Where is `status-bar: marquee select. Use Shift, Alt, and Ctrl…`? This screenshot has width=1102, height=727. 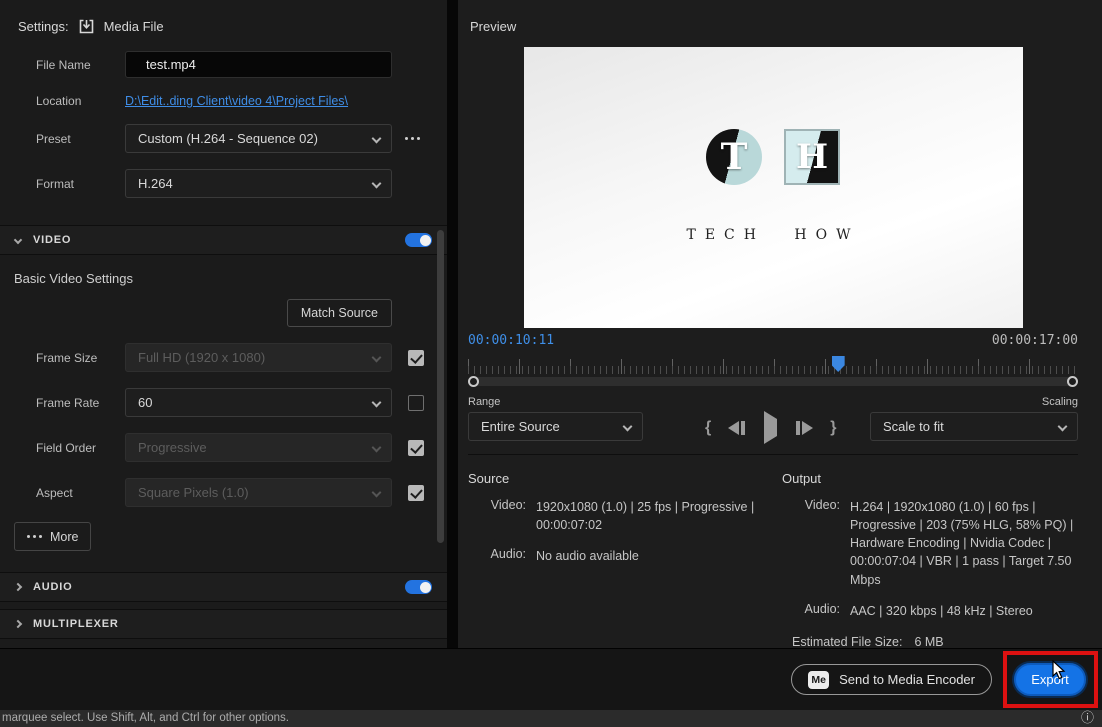
status-bar: marquee select. Use Shift, Alt, and Ctrl… is located at coordinates (551, 718).